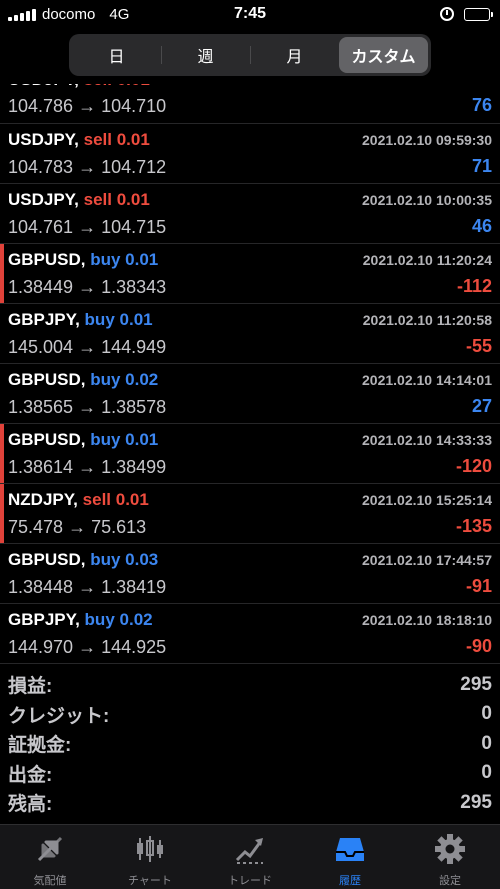  Describe the element at coordinates (447, 14) in the screenshot. I see `alarm-icon` at that location.